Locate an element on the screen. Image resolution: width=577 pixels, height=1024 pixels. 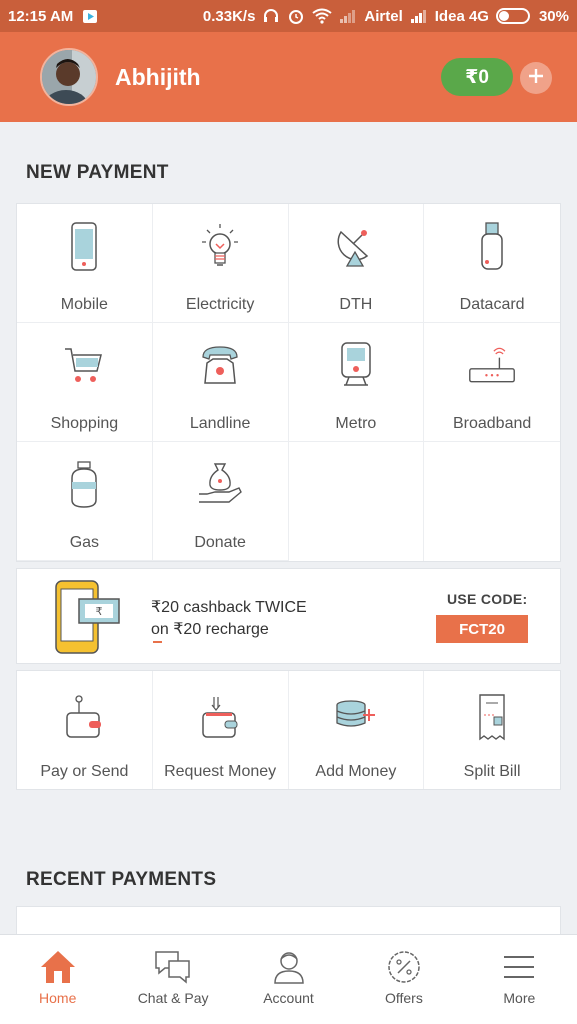
bulb-icon is located at coordinates (220, 247).